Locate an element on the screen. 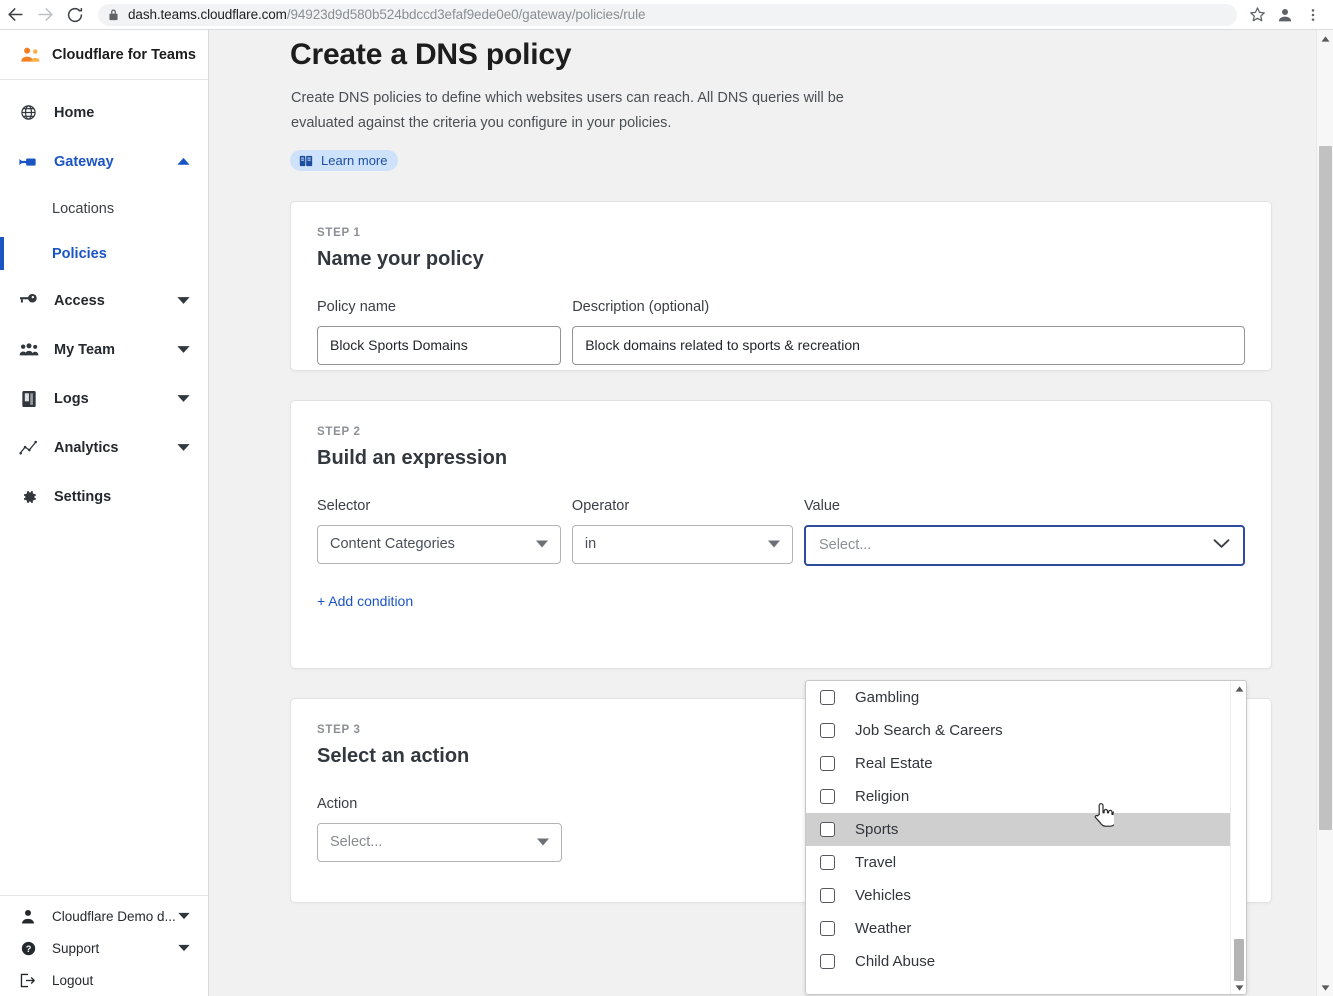  step-1-label: STEP 1 is located at coordinates (339, 232).